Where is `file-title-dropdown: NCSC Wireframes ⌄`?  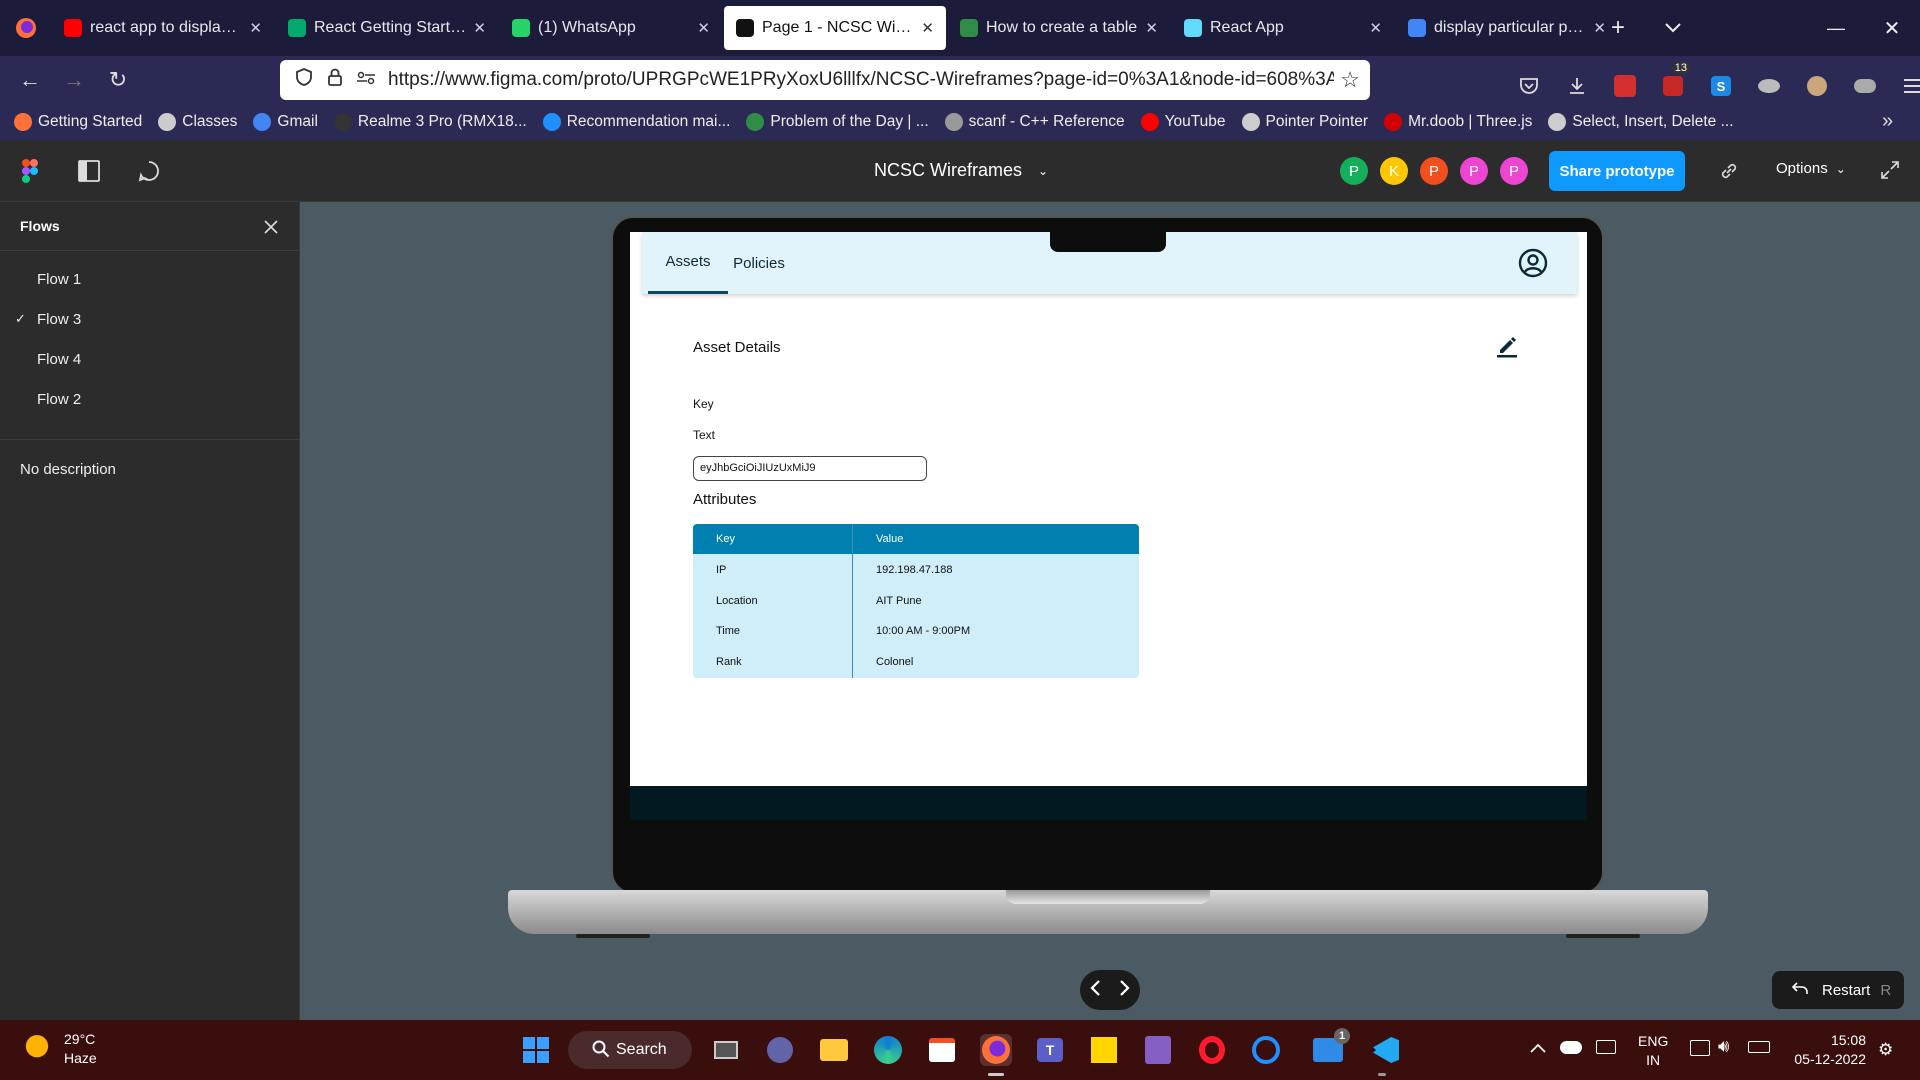
file-title-dropdown: NCSC Wireframes ⌄ is located at coordinates (961, 170).